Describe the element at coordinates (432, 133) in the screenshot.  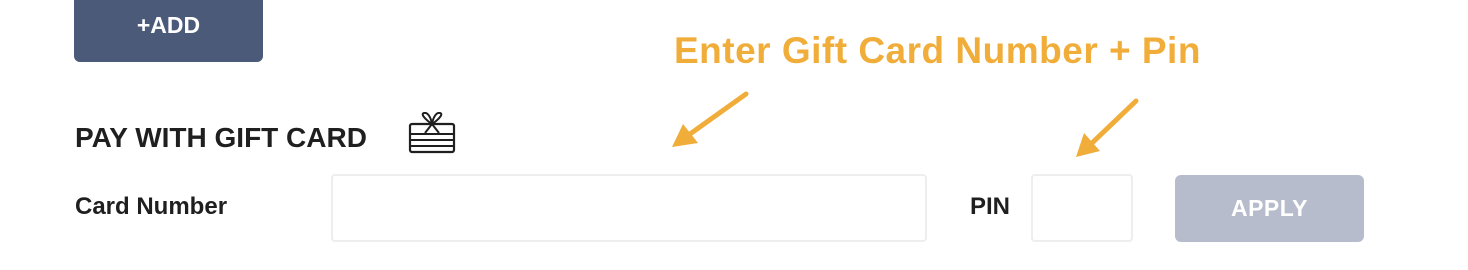
I see `gift-card-icon` at that location.